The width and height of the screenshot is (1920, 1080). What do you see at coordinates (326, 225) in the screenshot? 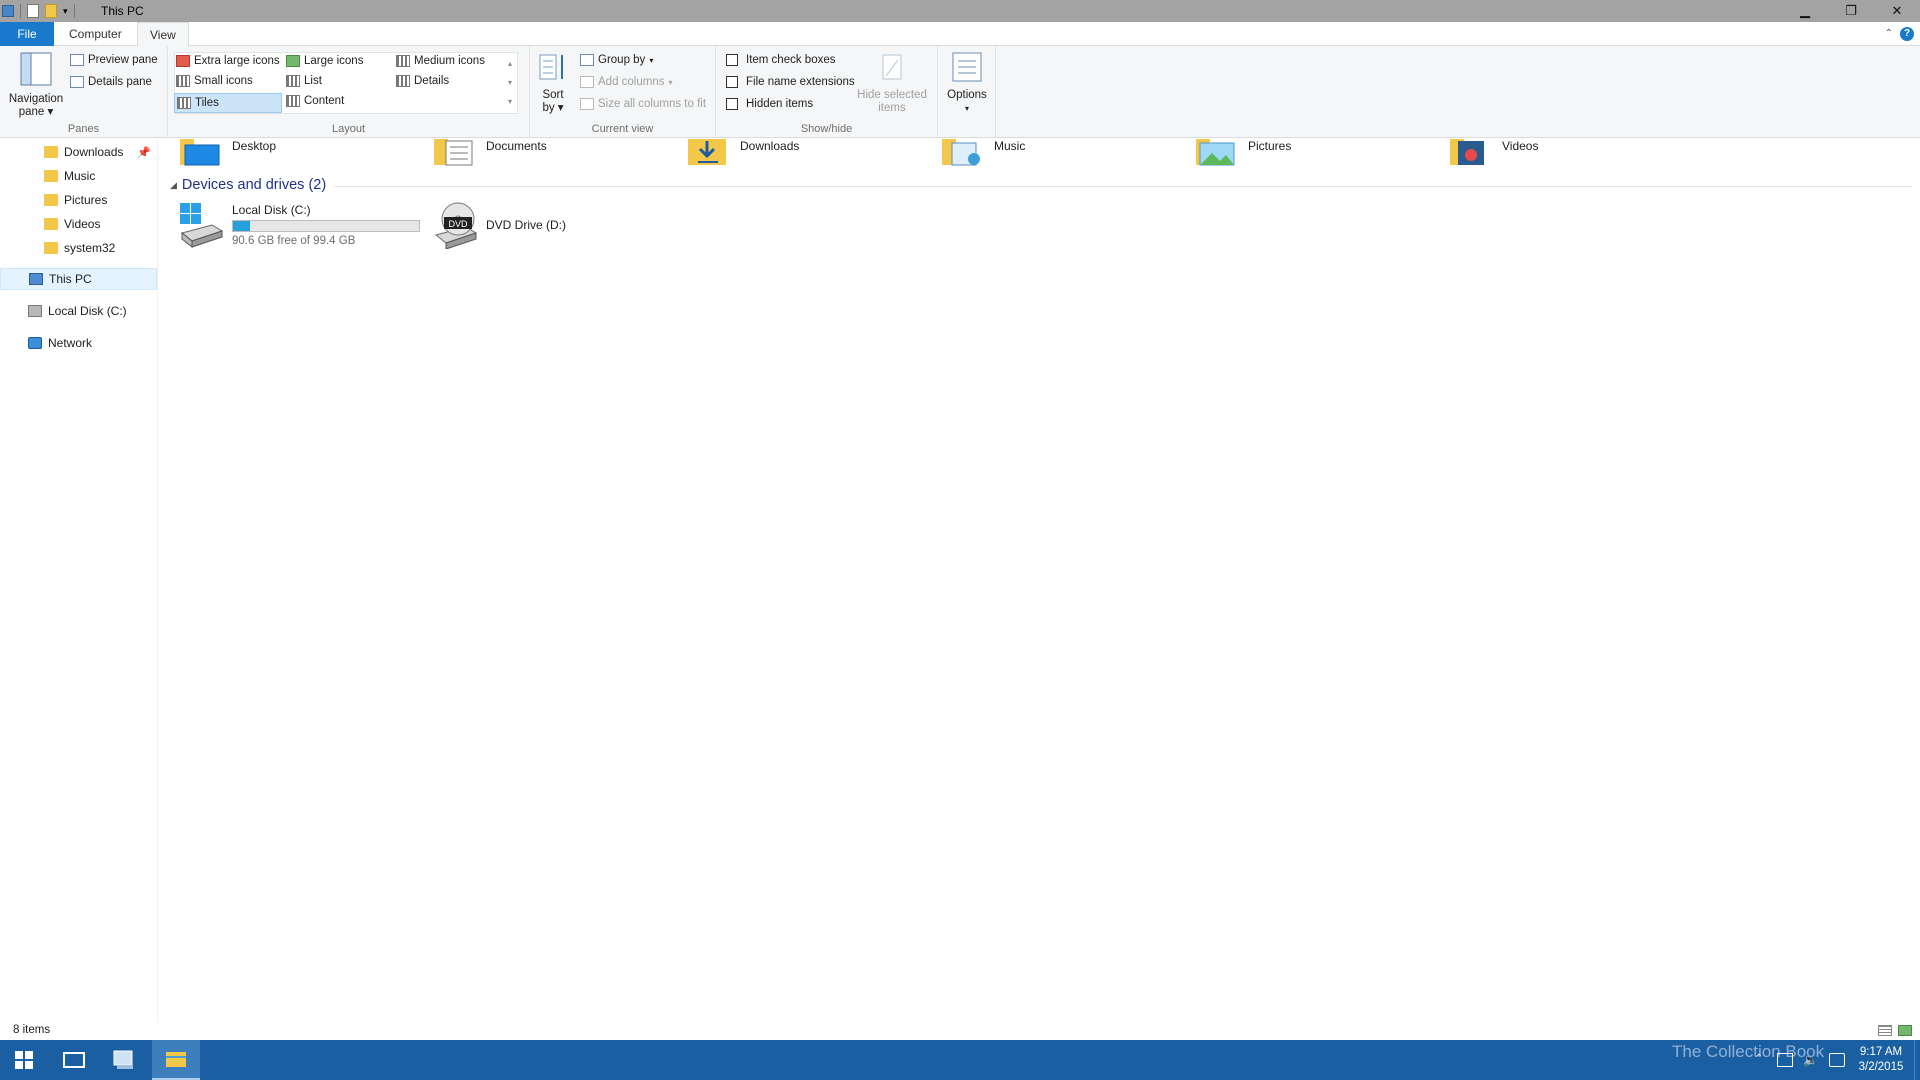
I see `drive-info: Local Disk (C:) 90.6 GB free of 99.4 GB` at bounding box center [326, 225].